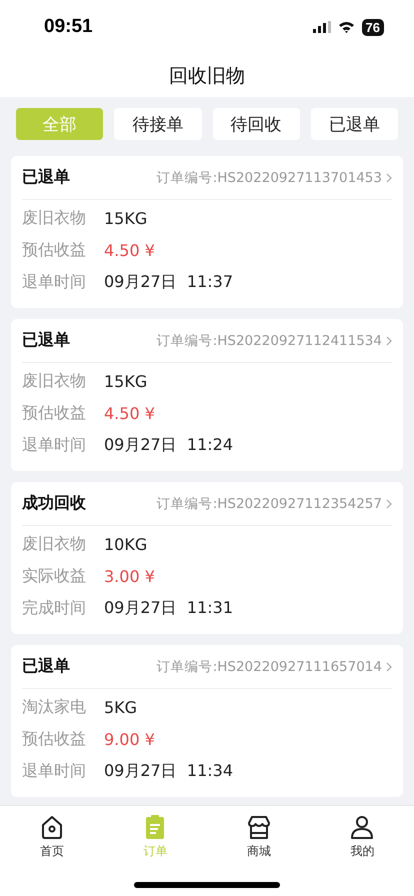 The width and height of the screenshot is (414, 896). Describe the element at coordinates (168, 282) in the screenshot. I see `field-value: 09月27日 11:37` at that location.